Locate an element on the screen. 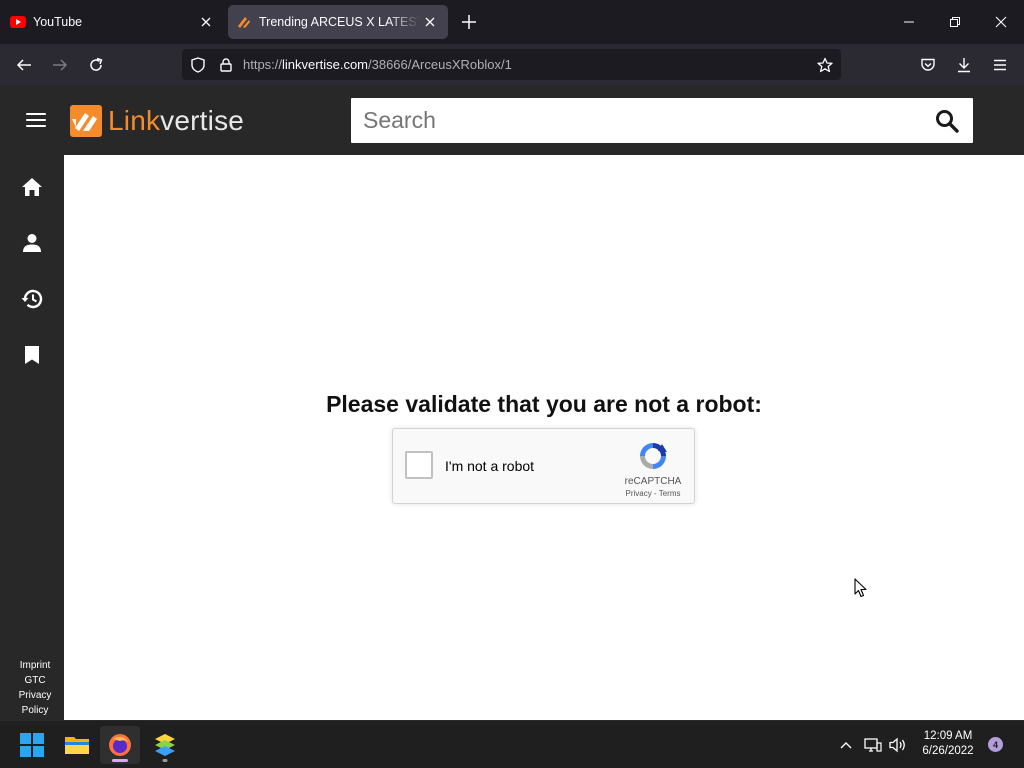 Image resolution: width=1024 pixels, height=768 pixels. arrow-left-icon is located at coordinates (23, 65).